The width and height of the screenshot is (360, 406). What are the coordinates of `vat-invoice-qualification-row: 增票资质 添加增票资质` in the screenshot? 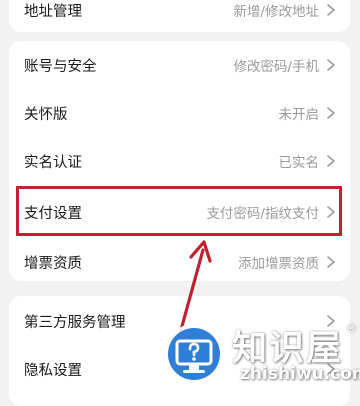 It's located at (179, 259).